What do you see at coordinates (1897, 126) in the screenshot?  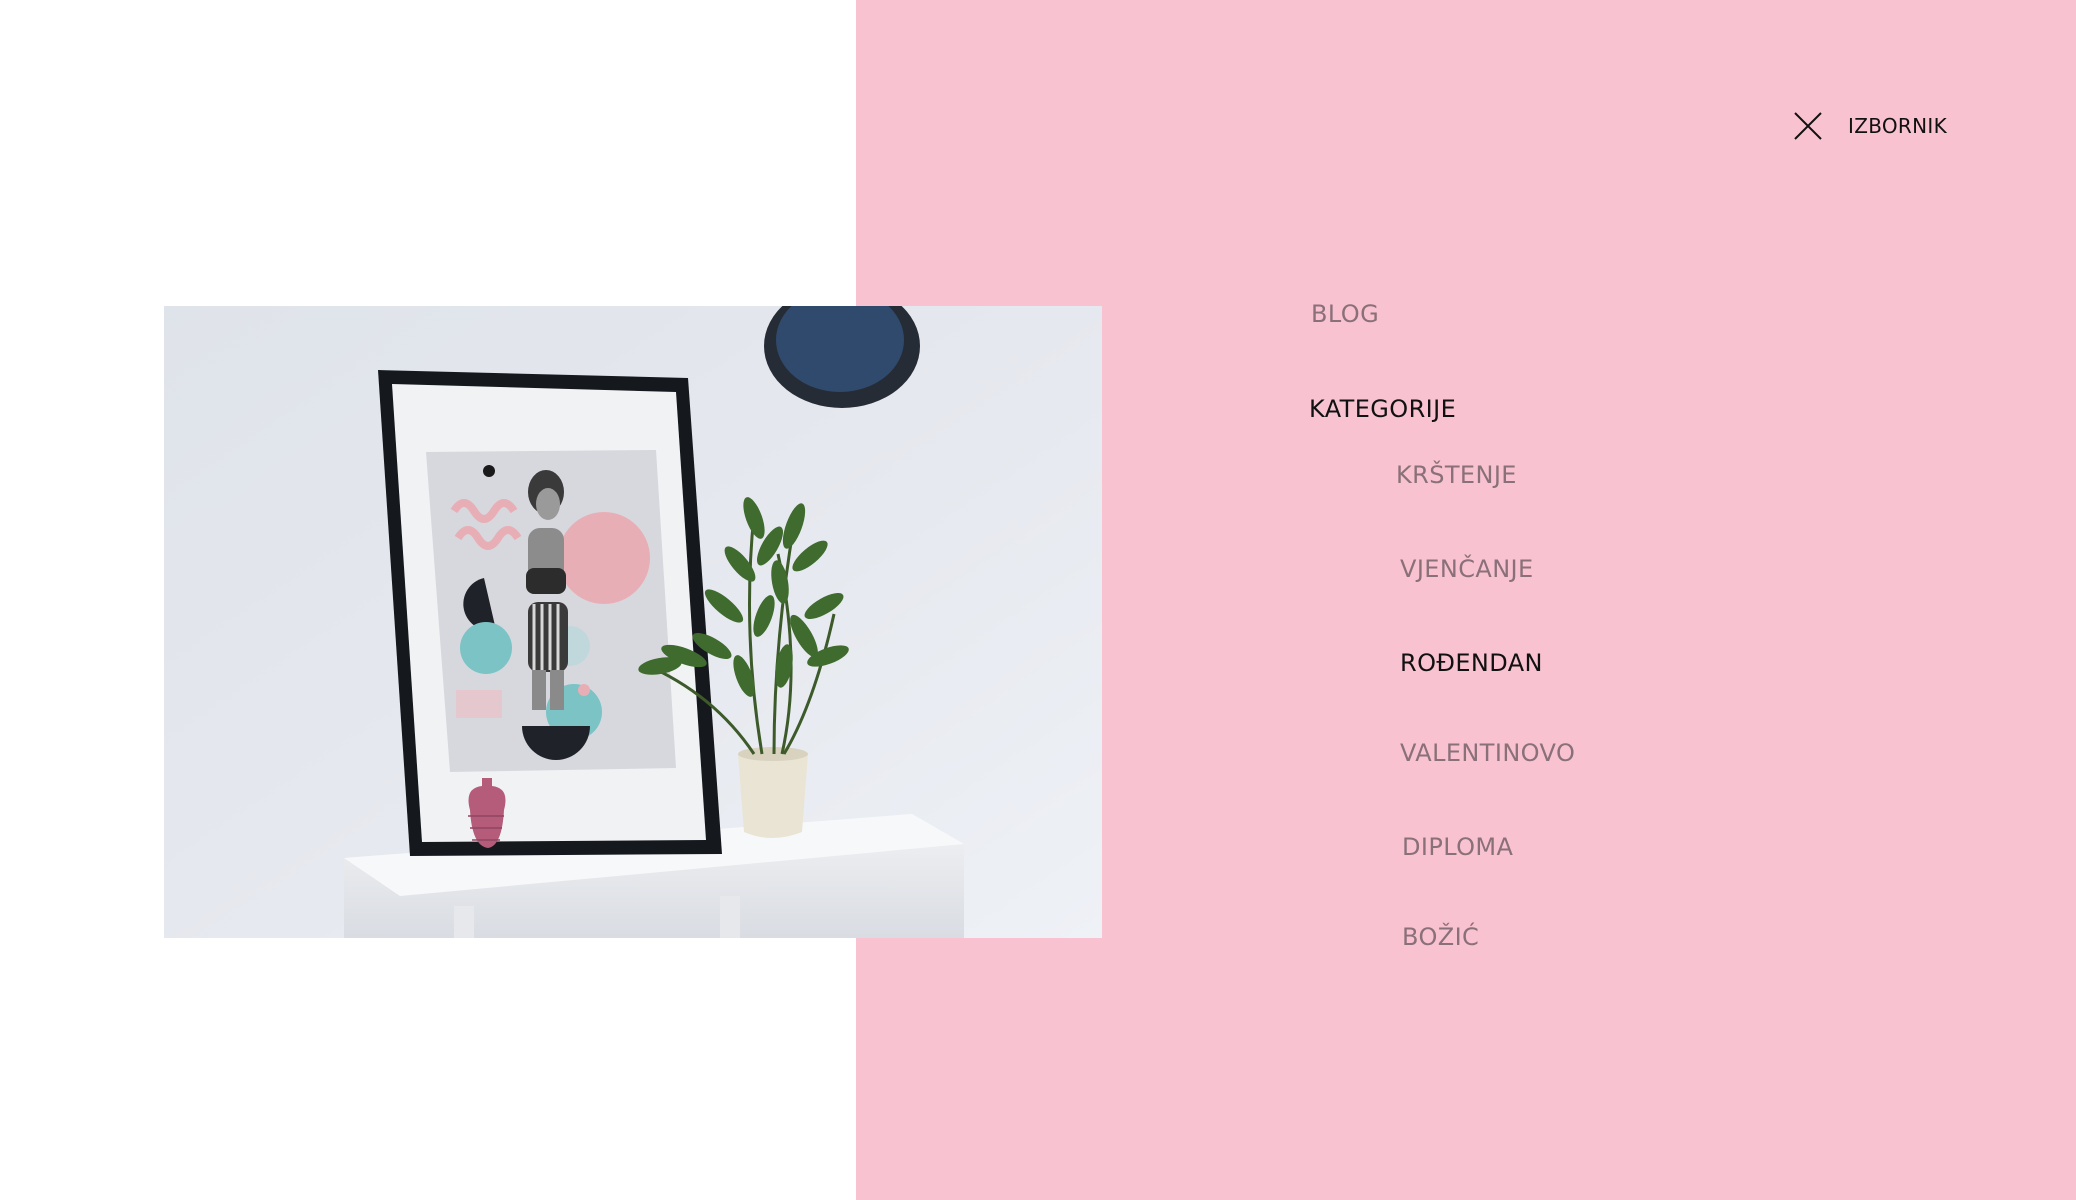 I see `menu-label: IZBORNIK` at bounding box center [1897, 126].